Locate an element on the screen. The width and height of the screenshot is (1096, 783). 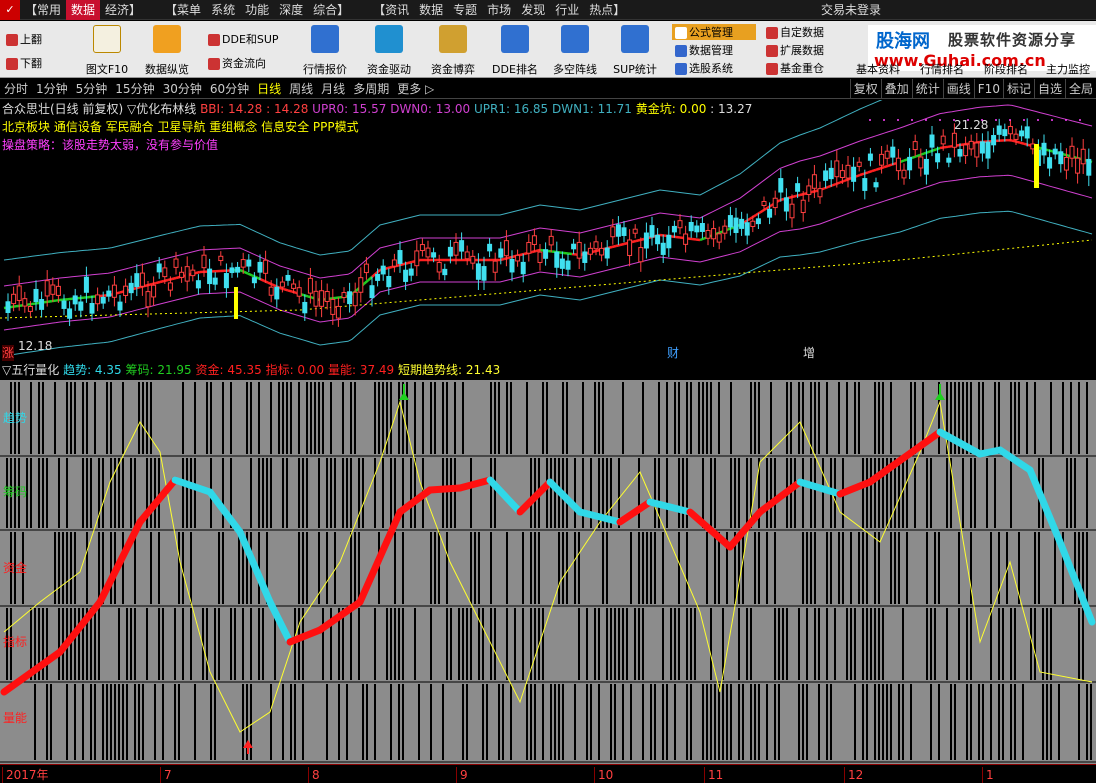
menu-item-5: 功能 is located at coordinates (257, 10).